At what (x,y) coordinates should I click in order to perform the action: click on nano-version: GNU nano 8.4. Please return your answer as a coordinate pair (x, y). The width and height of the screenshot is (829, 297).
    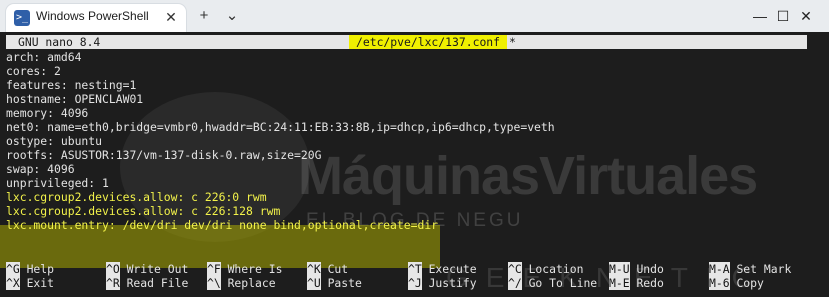
    Looking at the image, I should click on (59, 42).